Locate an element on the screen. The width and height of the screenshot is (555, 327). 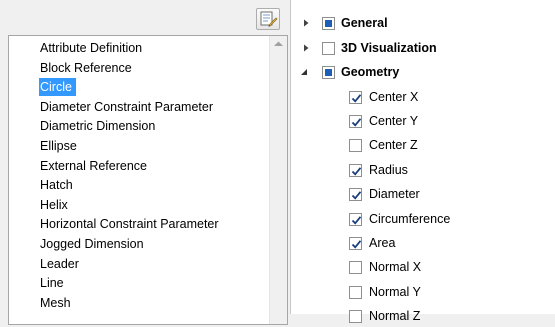
list-item: Block Reference is located at coordinates (70, 68).